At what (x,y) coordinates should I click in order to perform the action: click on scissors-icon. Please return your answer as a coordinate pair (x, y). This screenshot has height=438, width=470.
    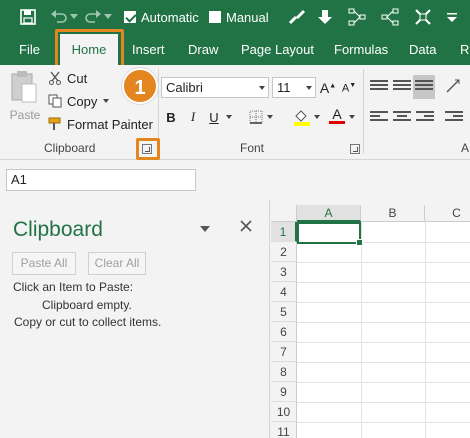
    Looking at the image, I should click on (55, 78).